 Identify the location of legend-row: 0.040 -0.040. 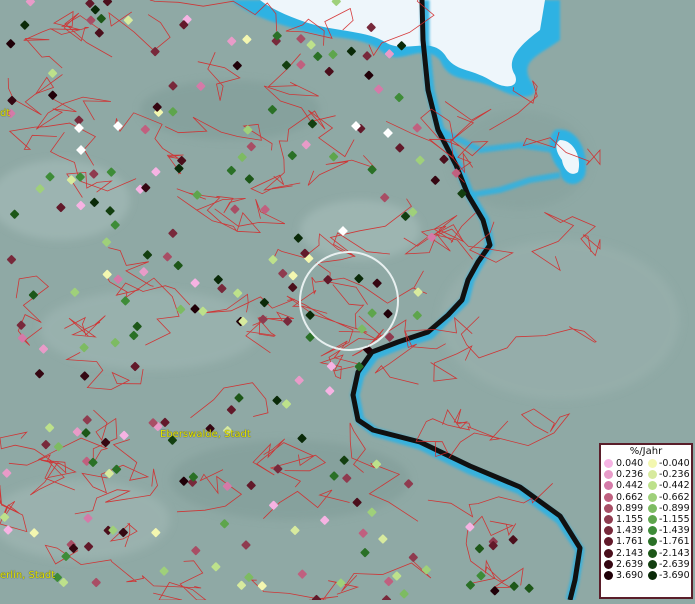
(646, 463).